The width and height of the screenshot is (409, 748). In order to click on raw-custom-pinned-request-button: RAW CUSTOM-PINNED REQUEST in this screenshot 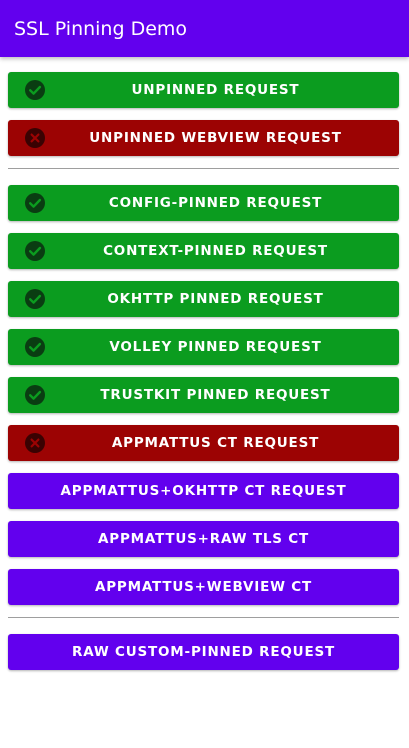, I will do `click(203, 652)`.